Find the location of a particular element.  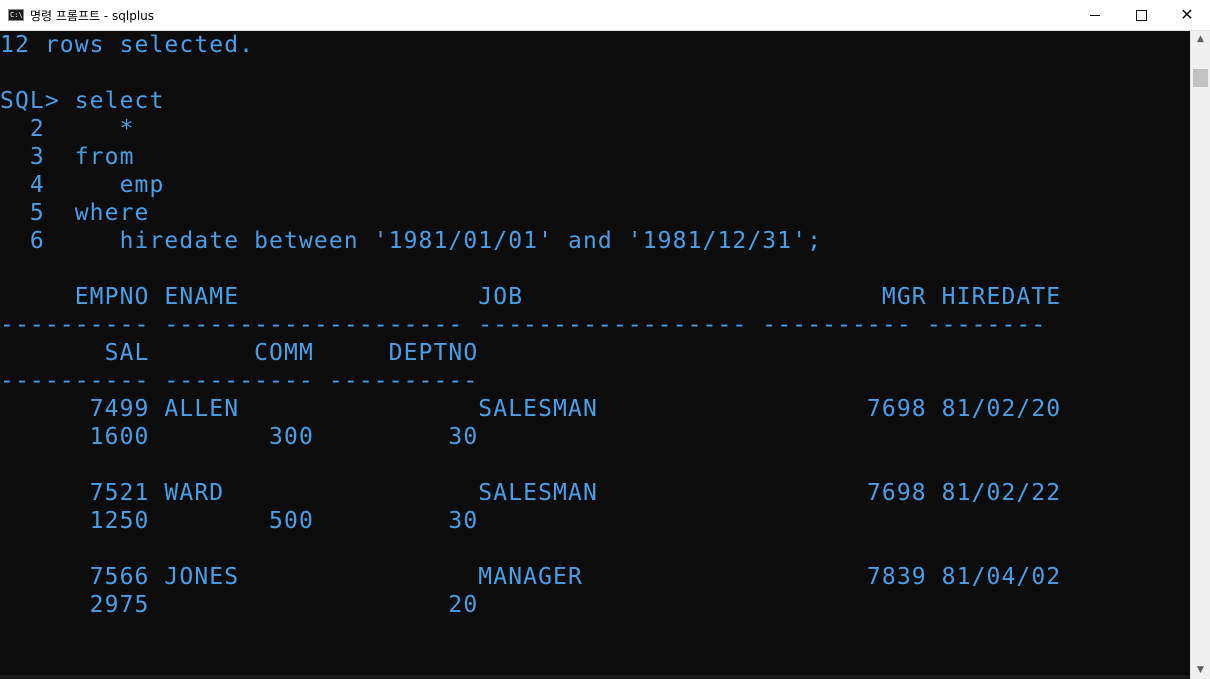

console-line: SQL> select is located at coordinates (82, 101).